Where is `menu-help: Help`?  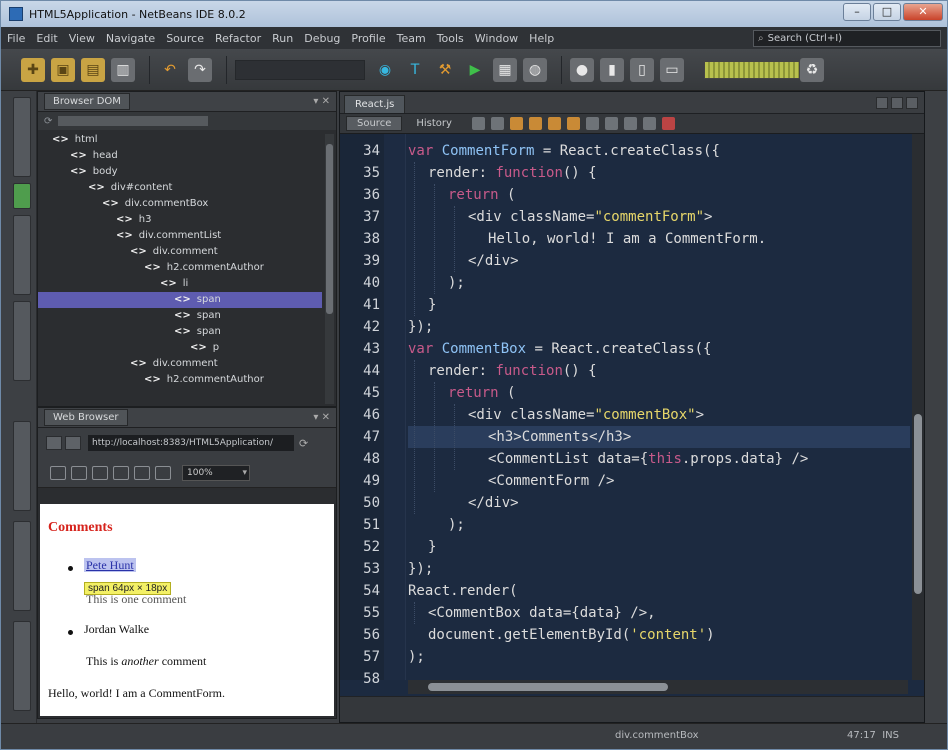
menu-help: Help is located at coordinates (541, 38).